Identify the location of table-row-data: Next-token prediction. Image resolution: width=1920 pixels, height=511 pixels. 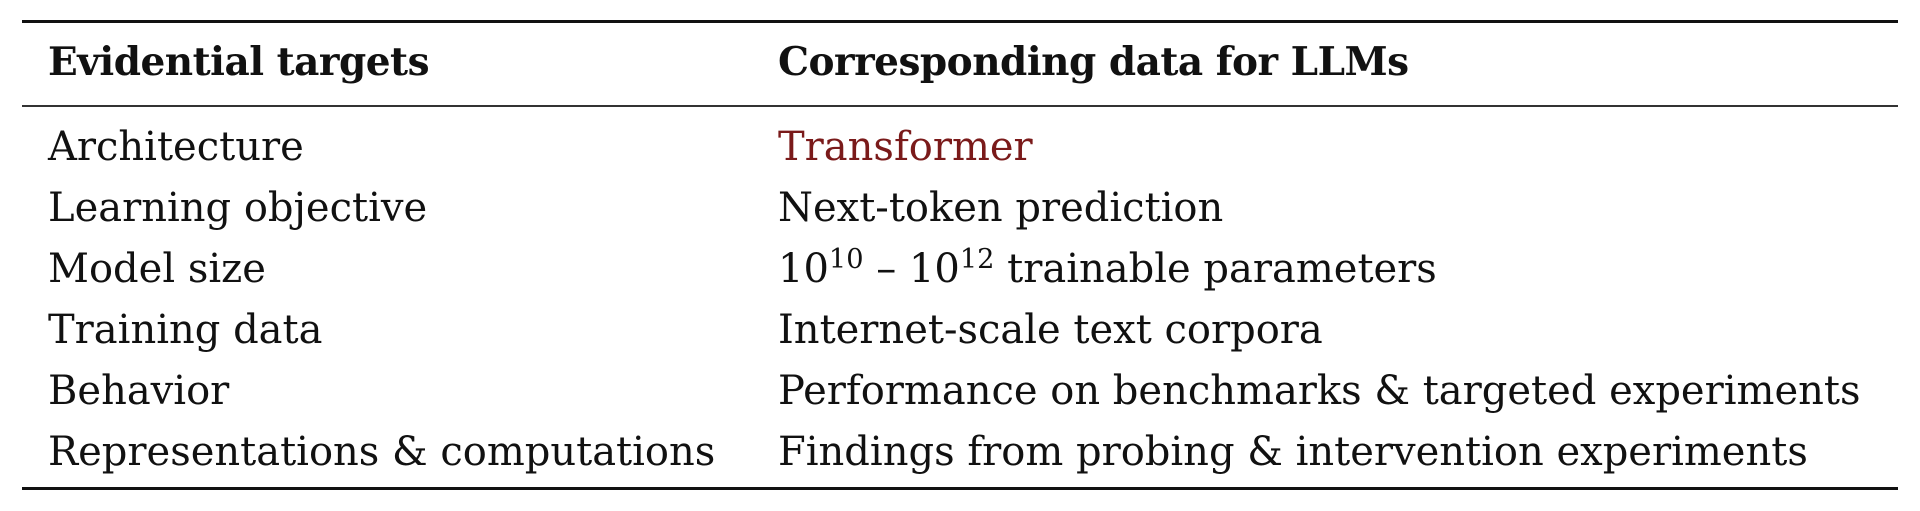
(1001, 208).